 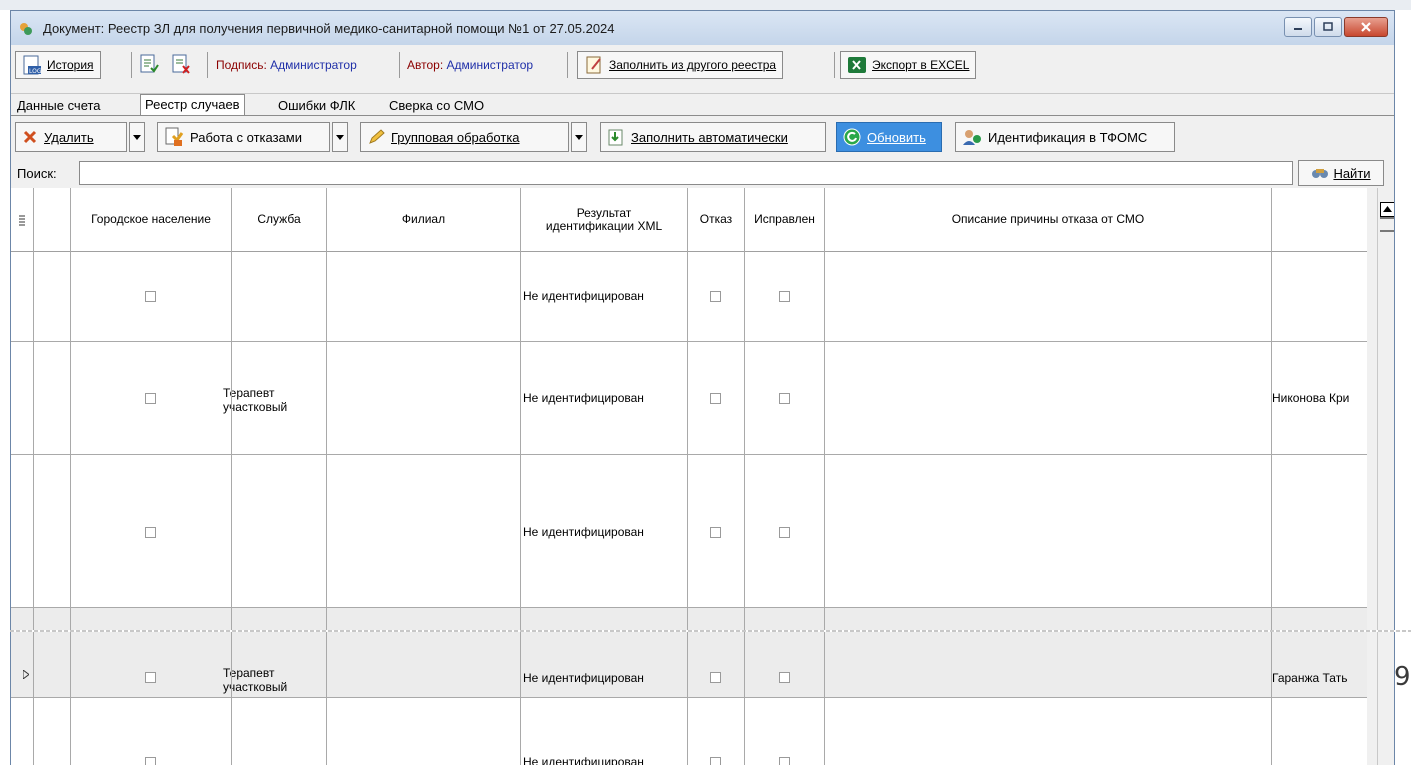 I want to click on refusals-dropdown, so click(x=340, y=137).